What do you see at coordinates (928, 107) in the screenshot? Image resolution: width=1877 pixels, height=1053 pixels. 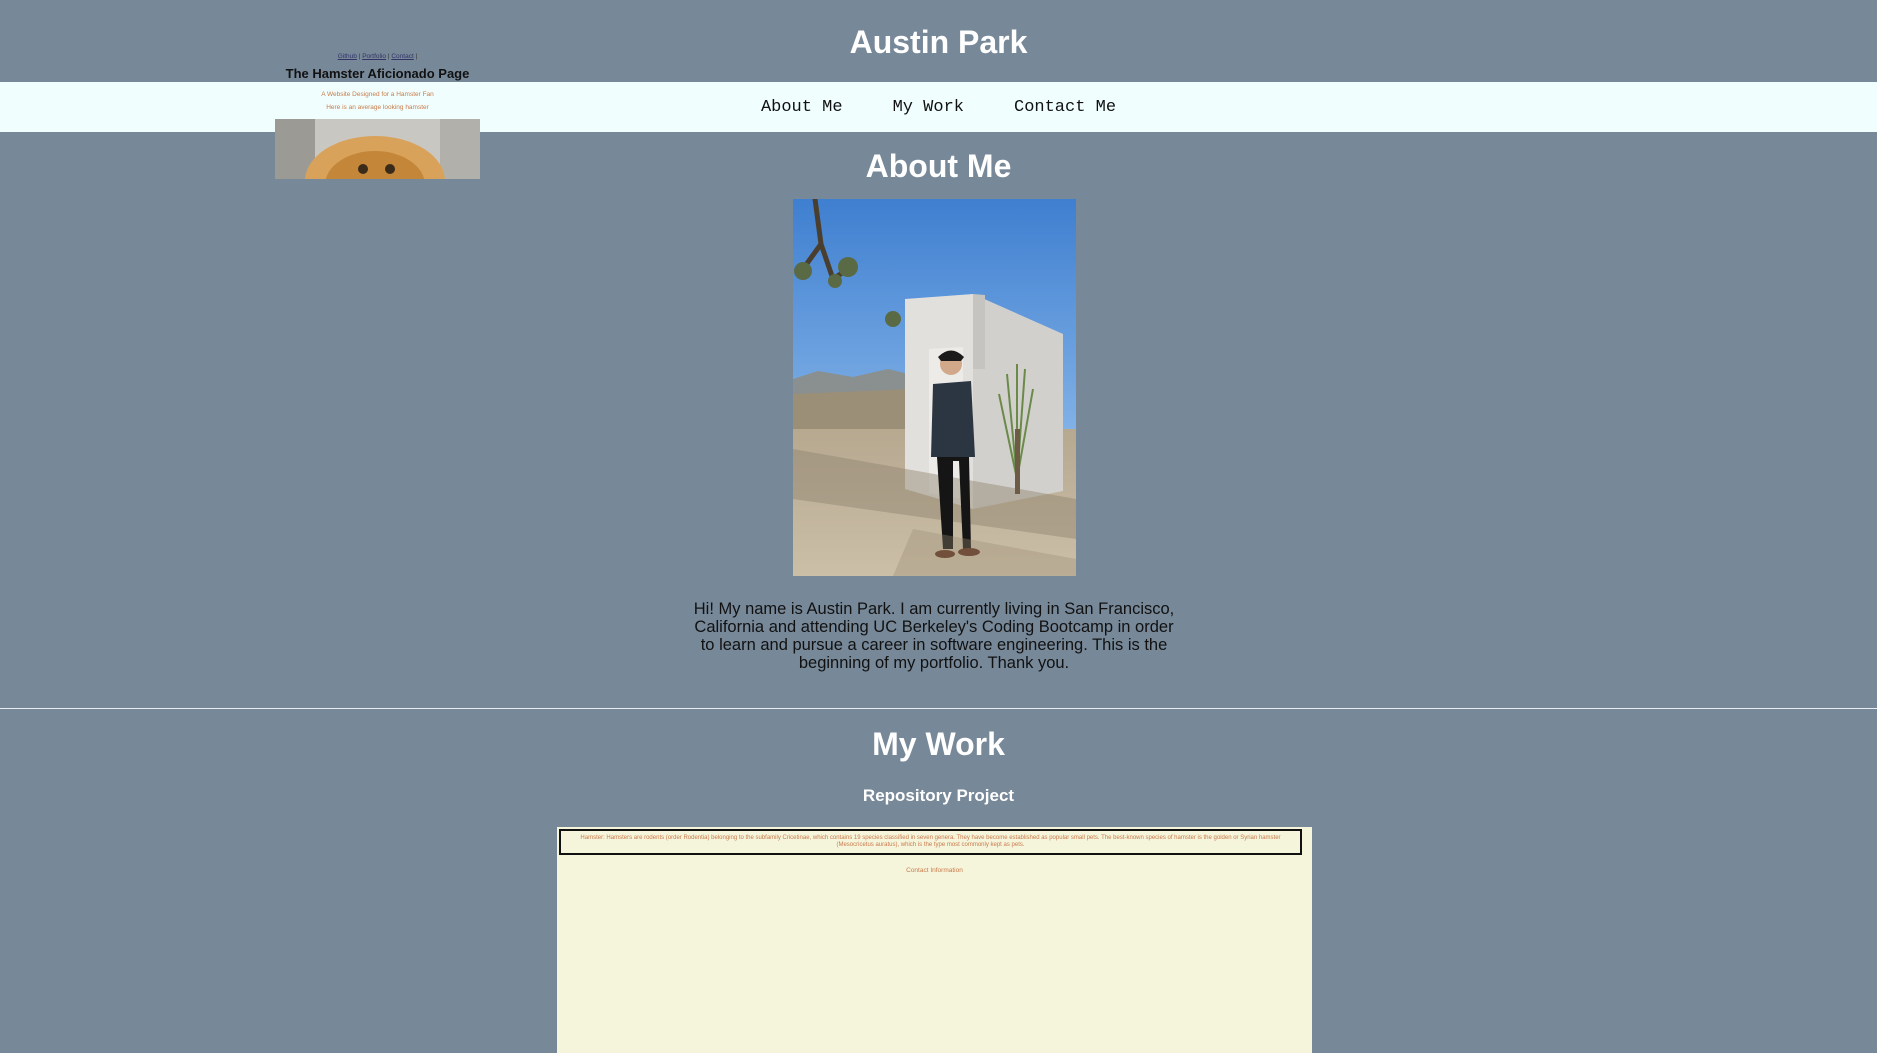 I see `nav-link-my-work: My Work` at bounding box center [928, 107].